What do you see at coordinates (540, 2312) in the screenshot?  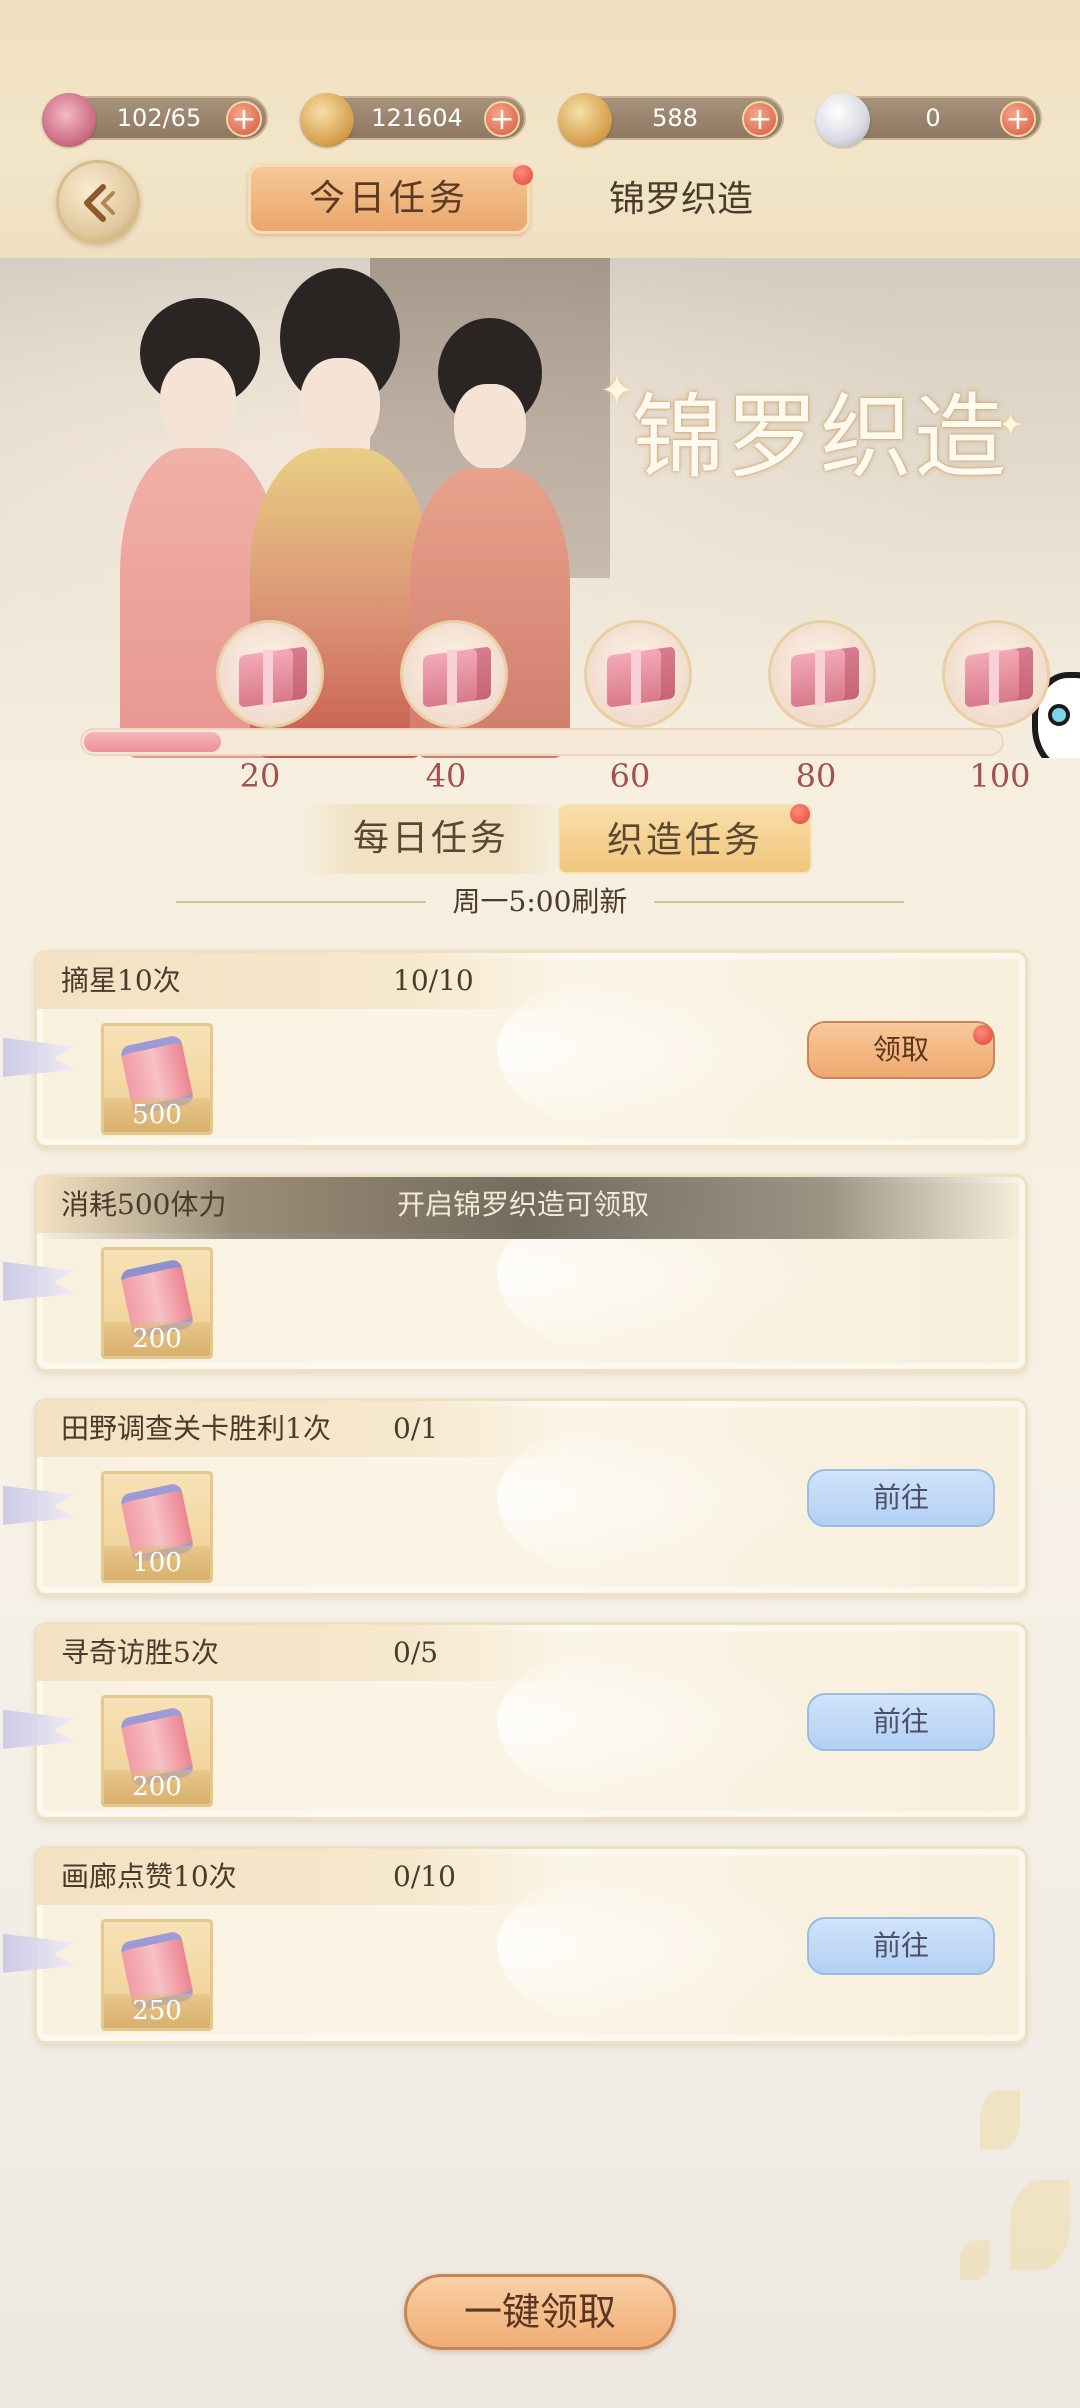 I see `claim-all-button: 一键领取` at bounding box center [540, 2312].